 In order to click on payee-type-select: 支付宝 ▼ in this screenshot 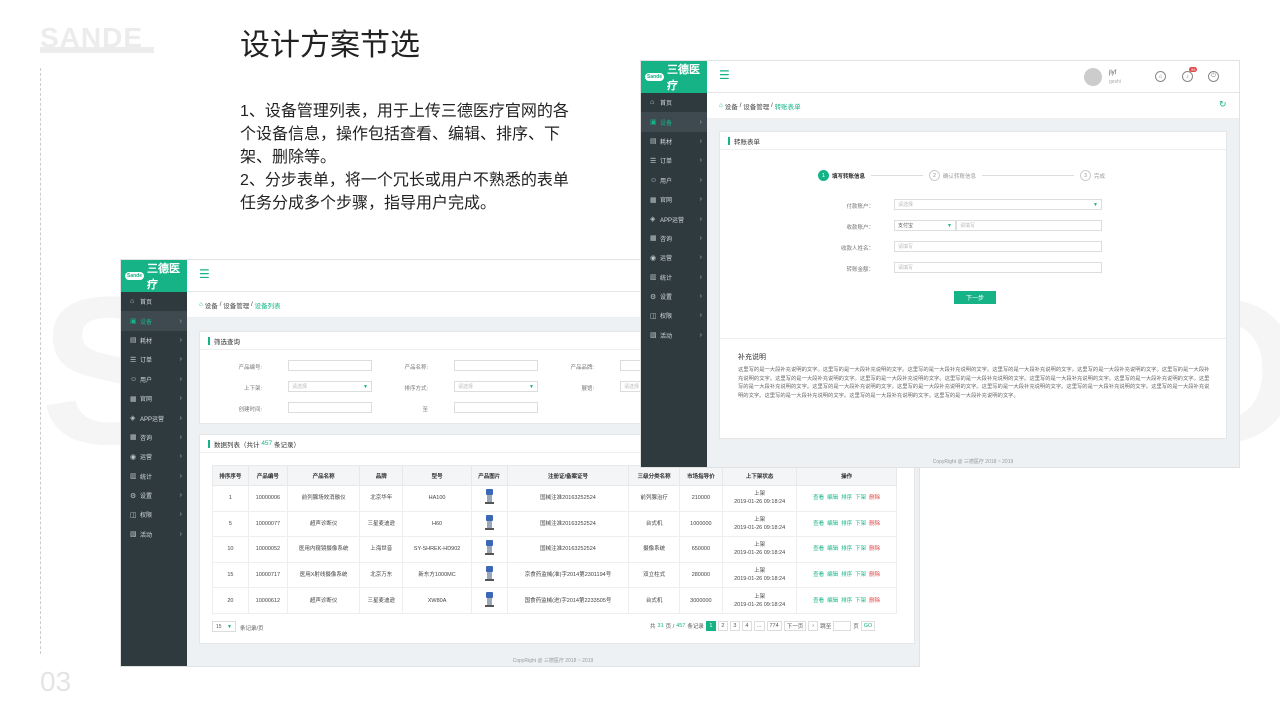, I will do `click(925, 225)`.